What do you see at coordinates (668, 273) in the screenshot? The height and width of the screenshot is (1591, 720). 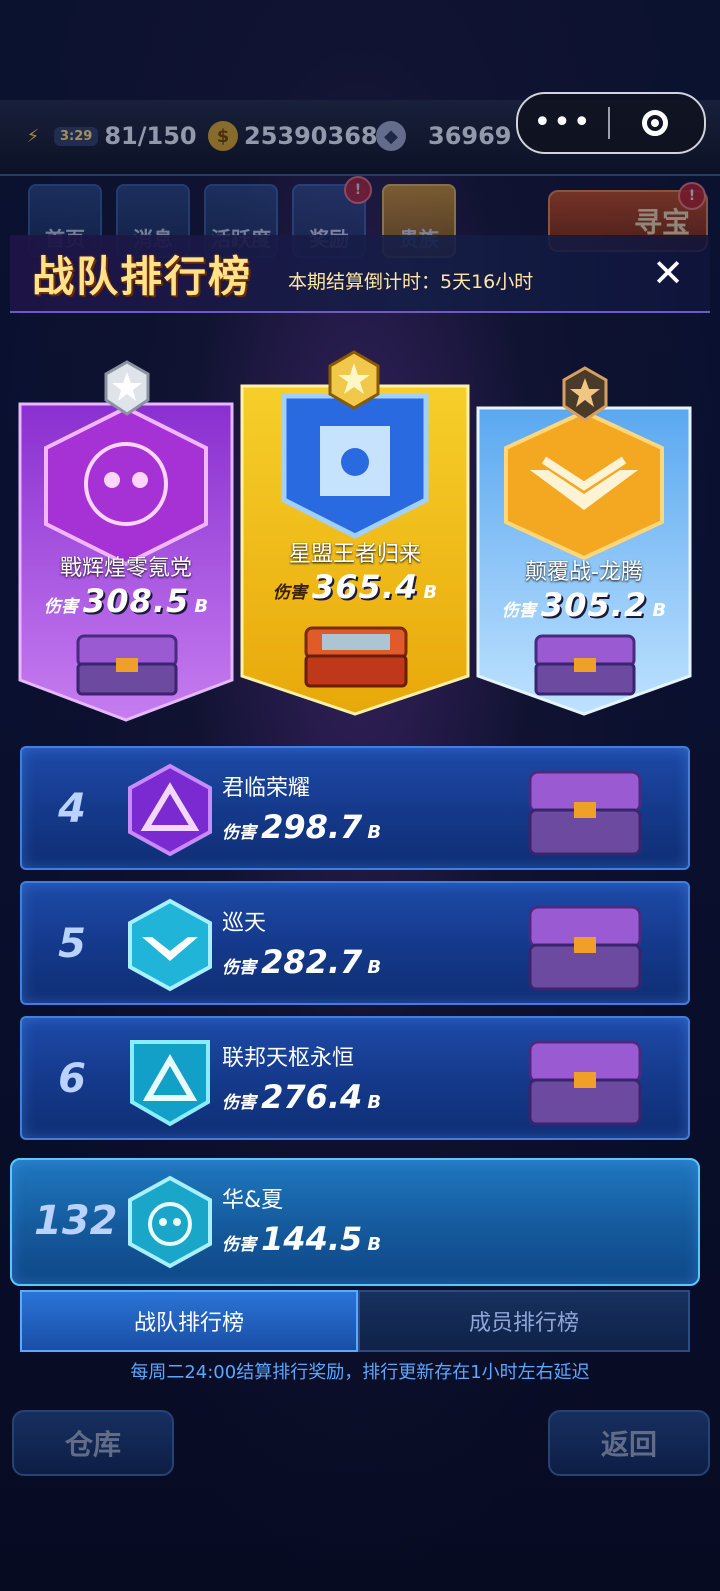 I see `close-button: ✕` at bounding box center [668, 273].